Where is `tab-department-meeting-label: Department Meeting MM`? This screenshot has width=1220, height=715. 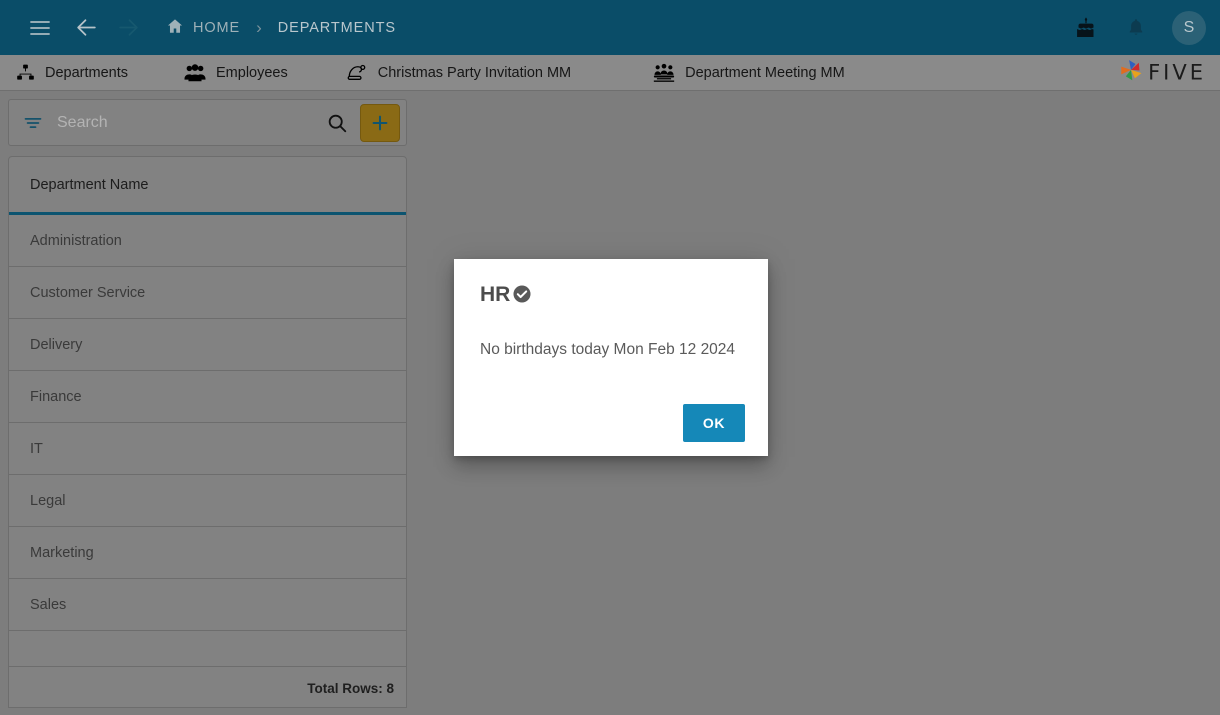
tab-department-meeting-label: Department Meeting MM is located at coordinates (765, 72).